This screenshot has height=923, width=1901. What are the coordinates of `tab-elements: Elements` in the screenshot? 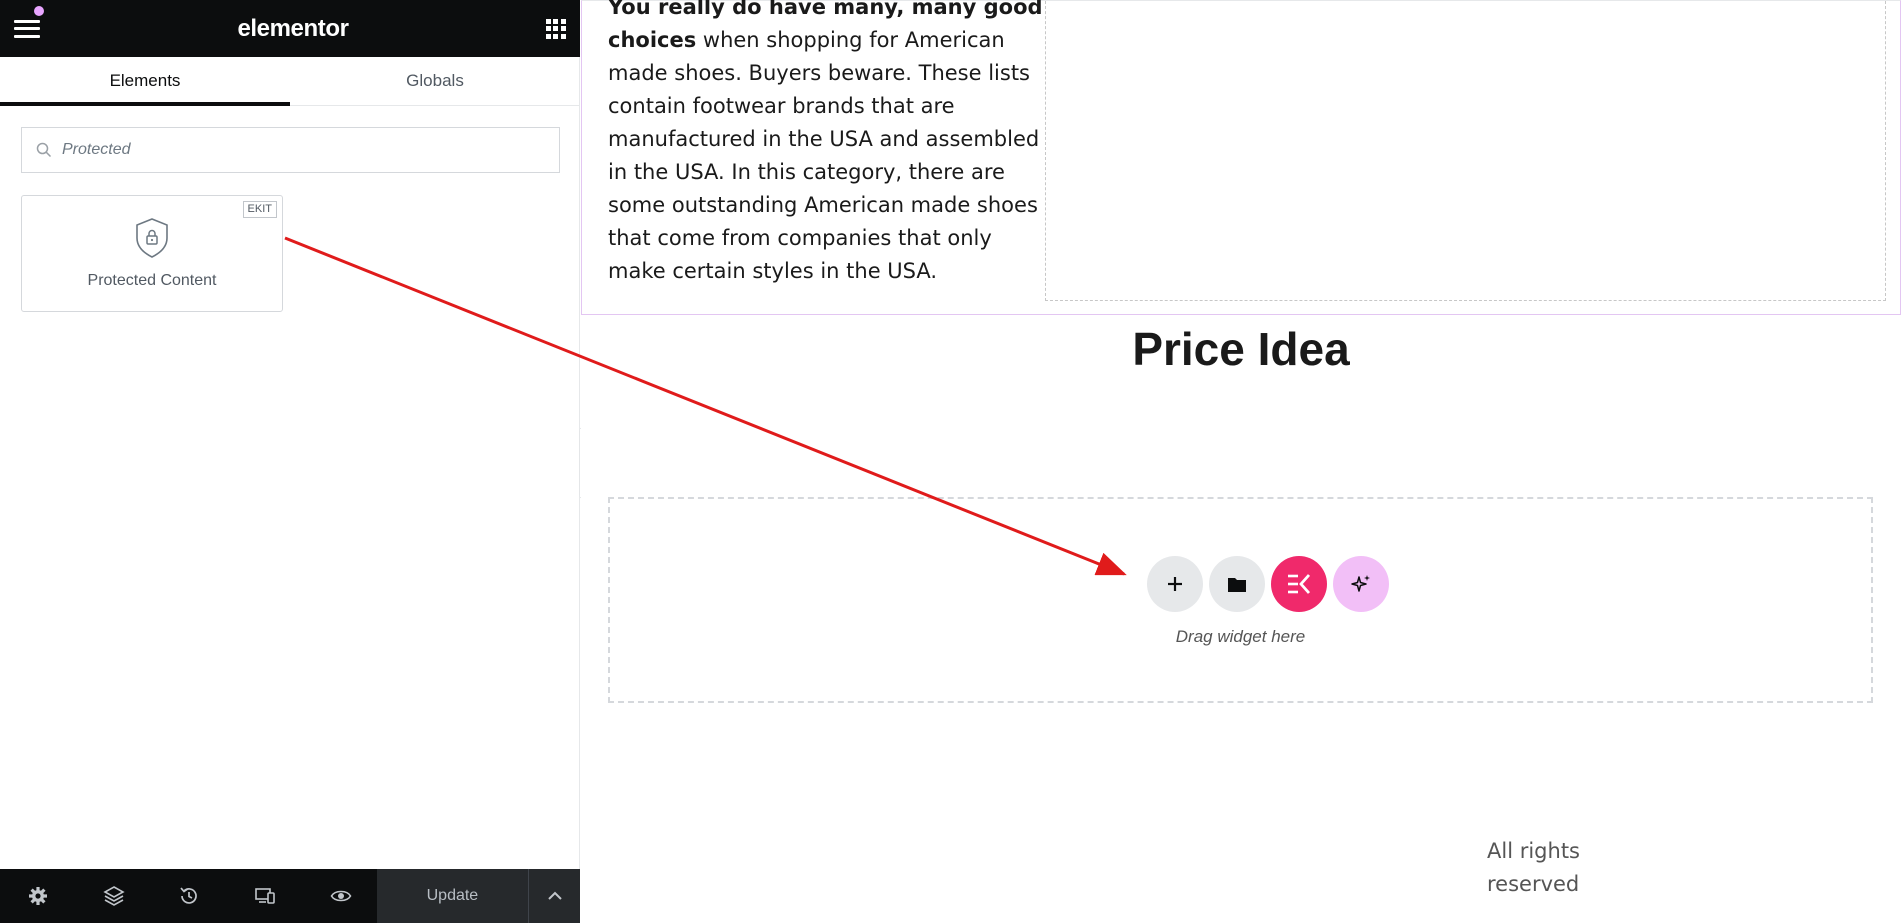 It's located at (145, 81).